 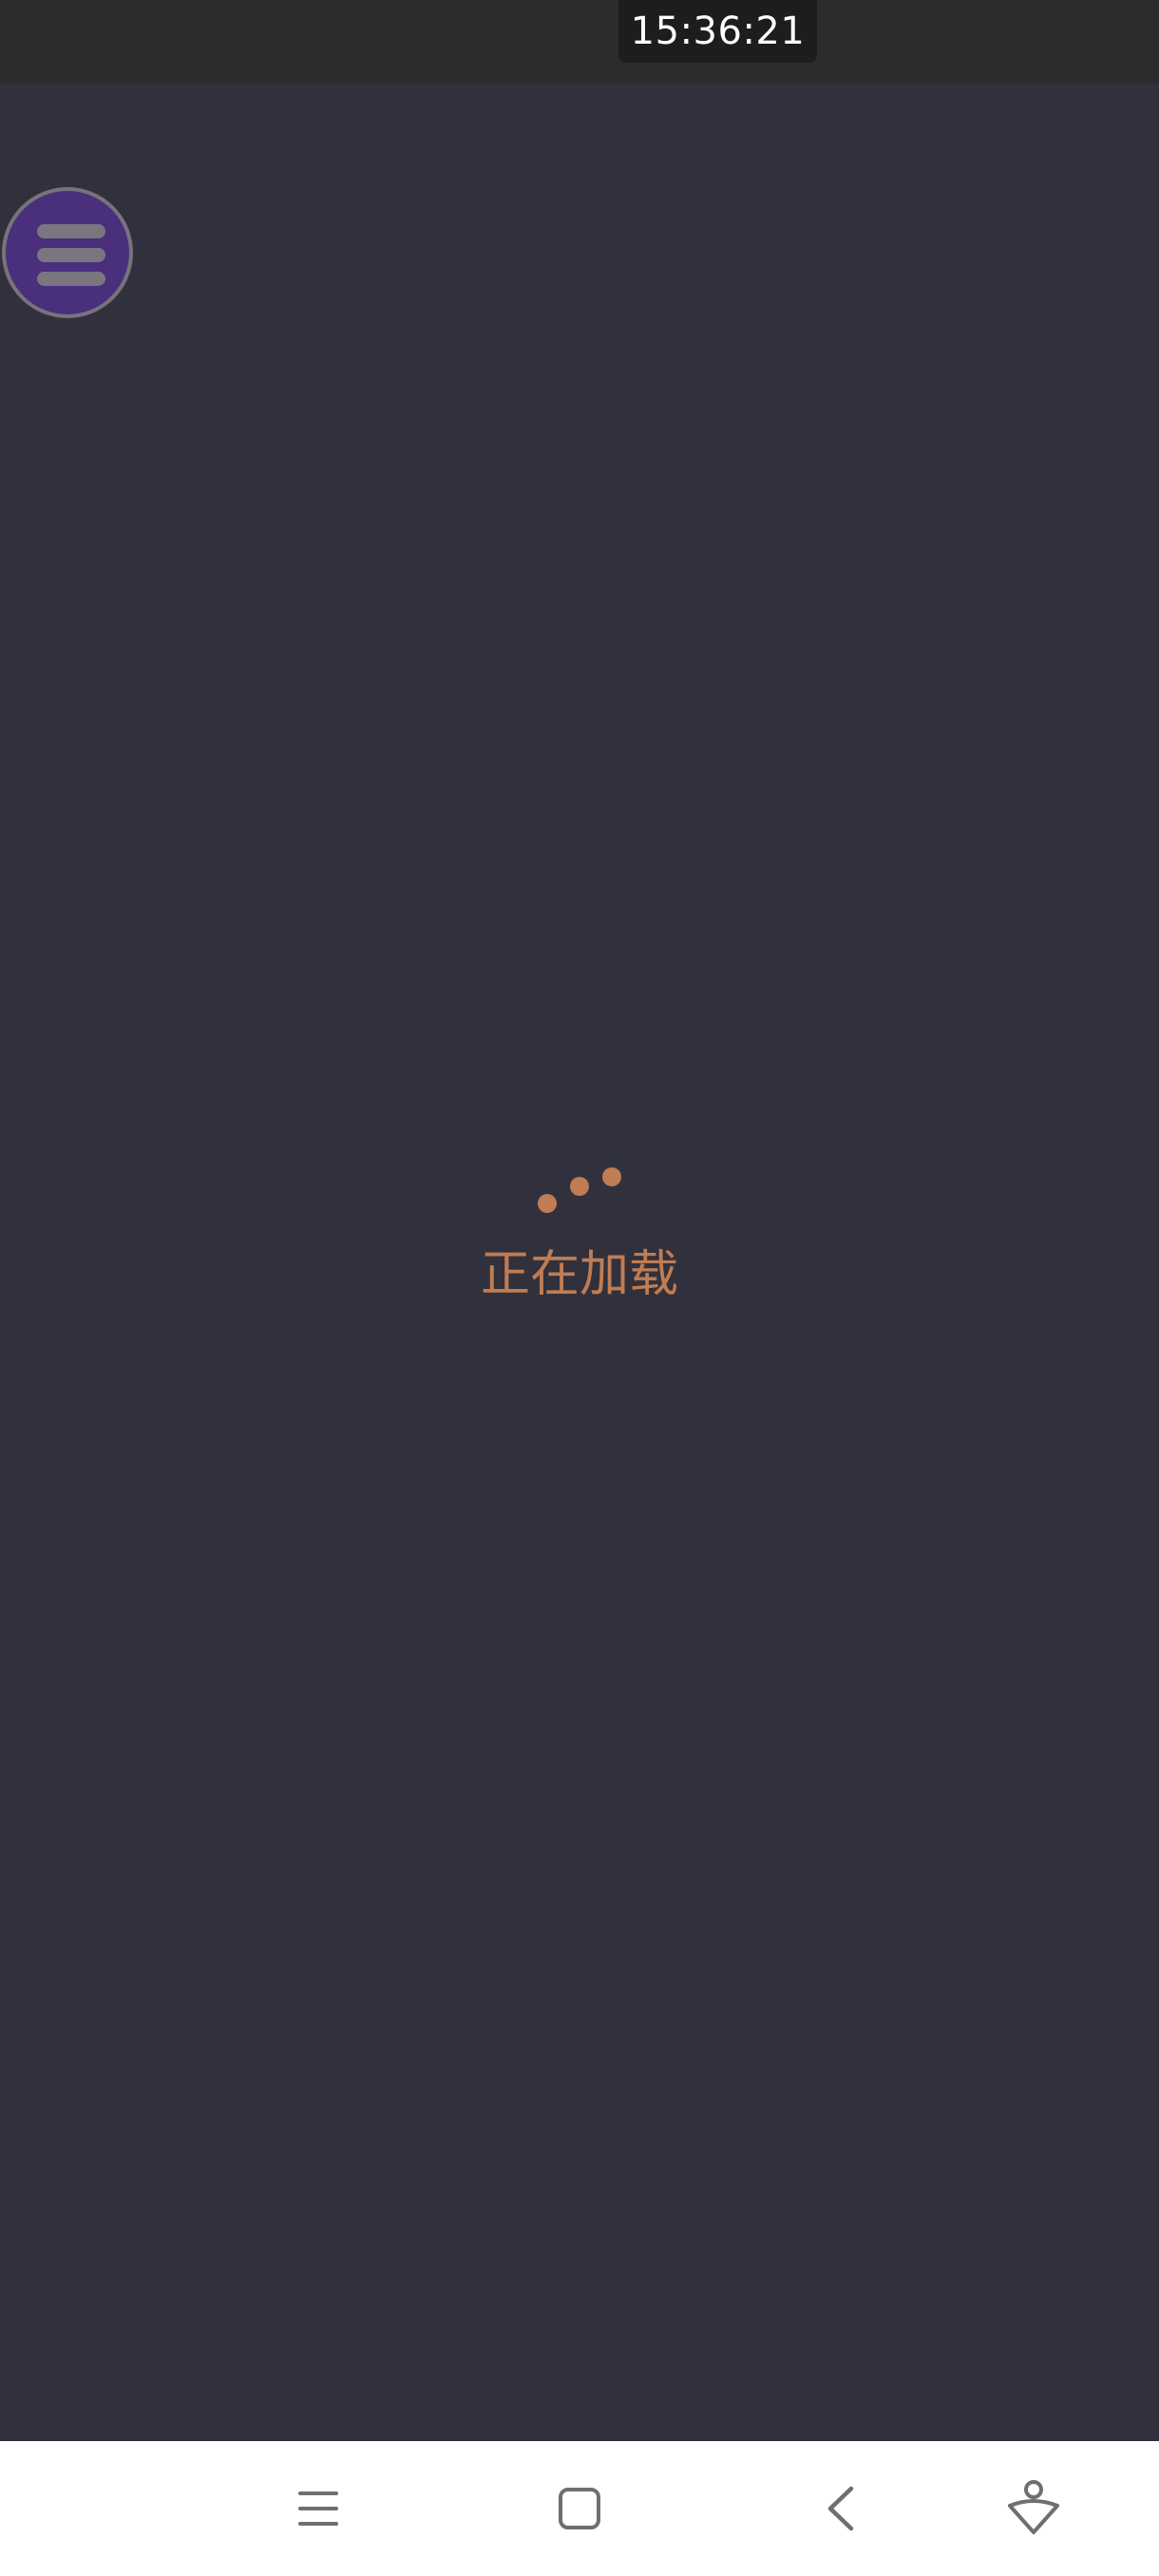 What do you see at coordinates (579, 1274) in the screenshot?
I see `loading-text: 正在加载` at bounding box center [579, 1274].